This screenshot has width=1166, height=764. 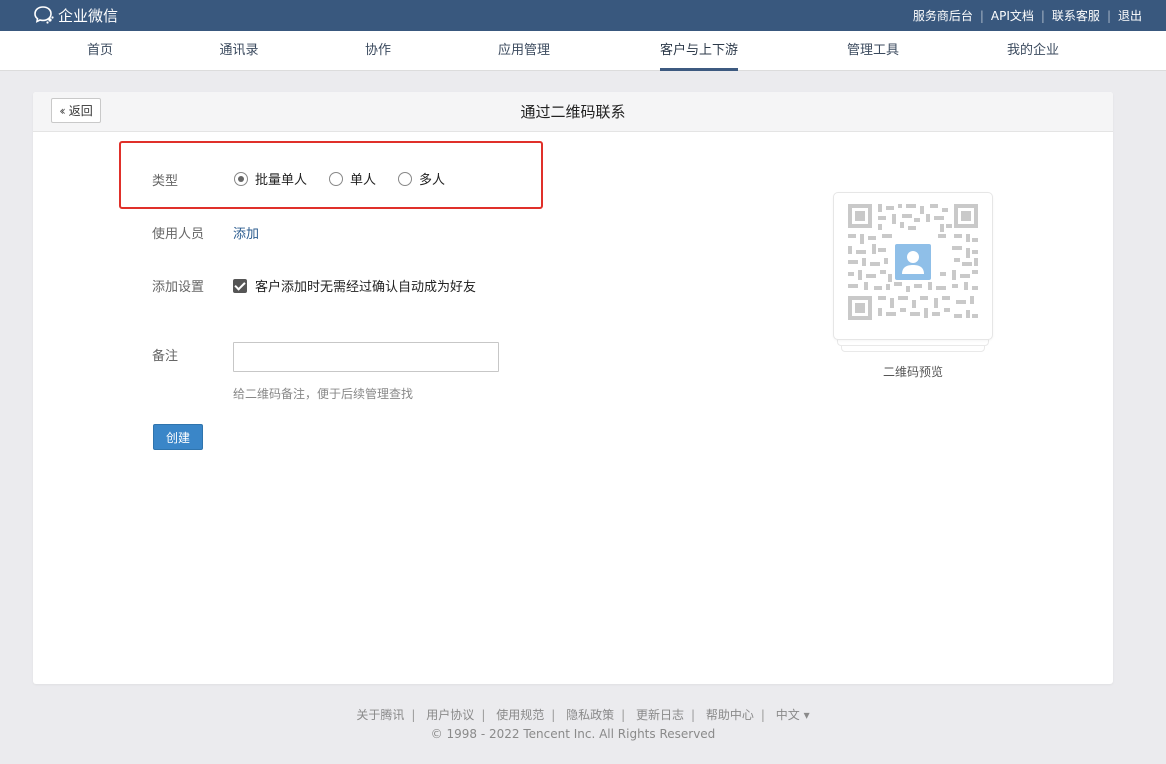 What do you see at coordinates (583, 15) in the screenshot?
I see `top-bar: 企业微信 服务商后台 | API文档 | 联系客服 | 退出` at bounding box center [583, 15].